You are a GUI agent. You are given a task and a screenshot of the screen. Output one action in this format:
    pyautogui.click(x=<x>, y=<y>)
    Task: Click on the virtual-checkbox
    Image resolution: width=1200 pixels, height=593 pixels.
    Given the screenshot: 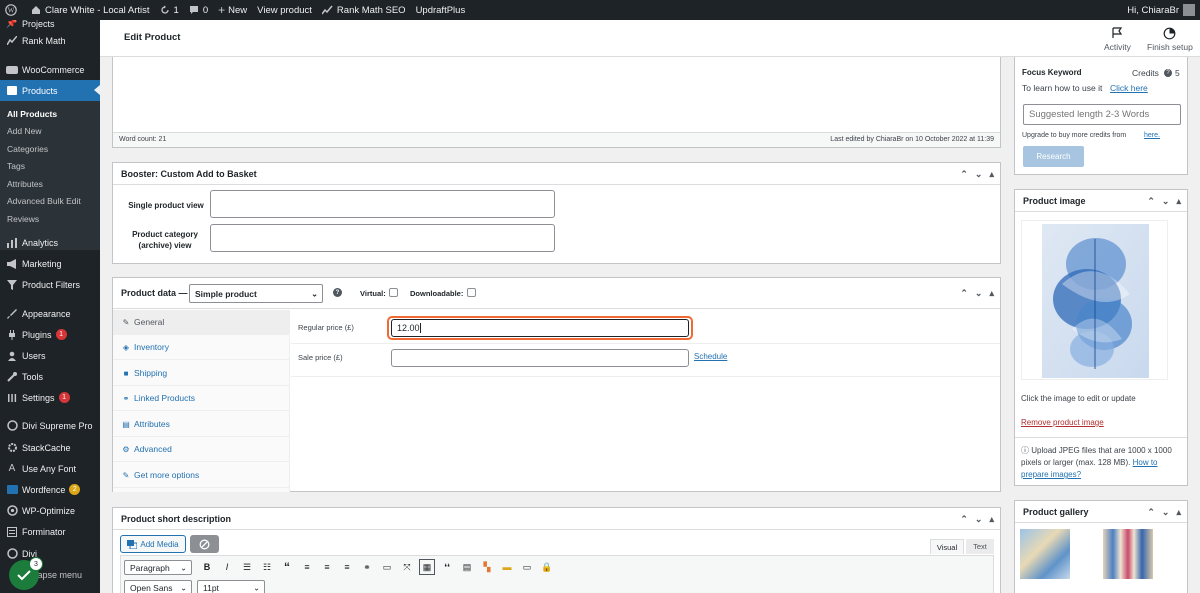 What is the action you would take?
    pyautogui.click(x=393, y=292)
    